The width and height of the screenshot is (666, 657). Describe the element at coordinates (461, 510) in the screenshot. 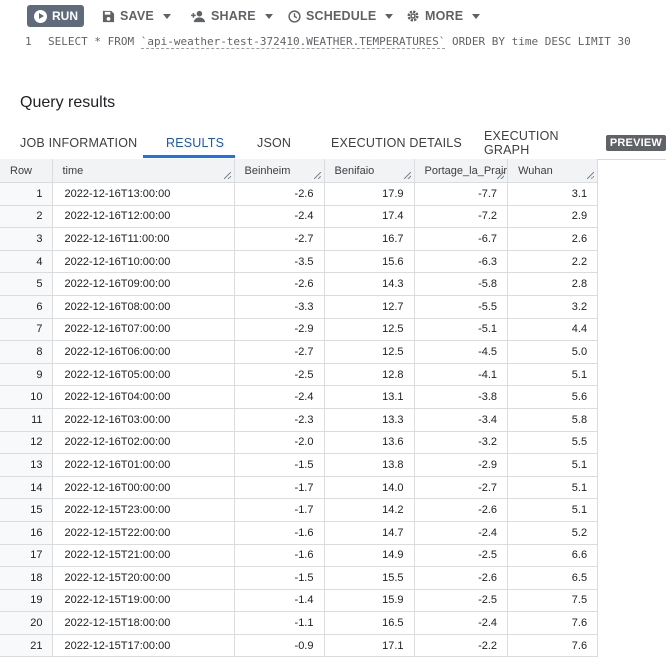

I see `portage-cell: -2.6` at that location.